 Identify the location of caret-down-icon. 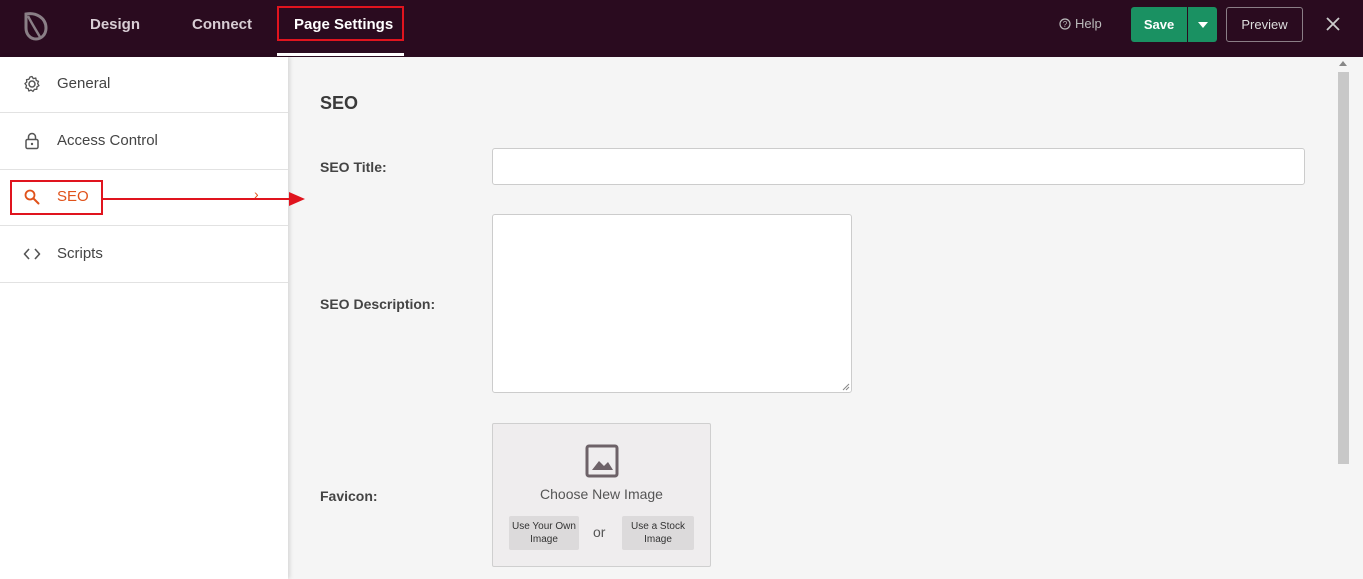
(1202, 24).